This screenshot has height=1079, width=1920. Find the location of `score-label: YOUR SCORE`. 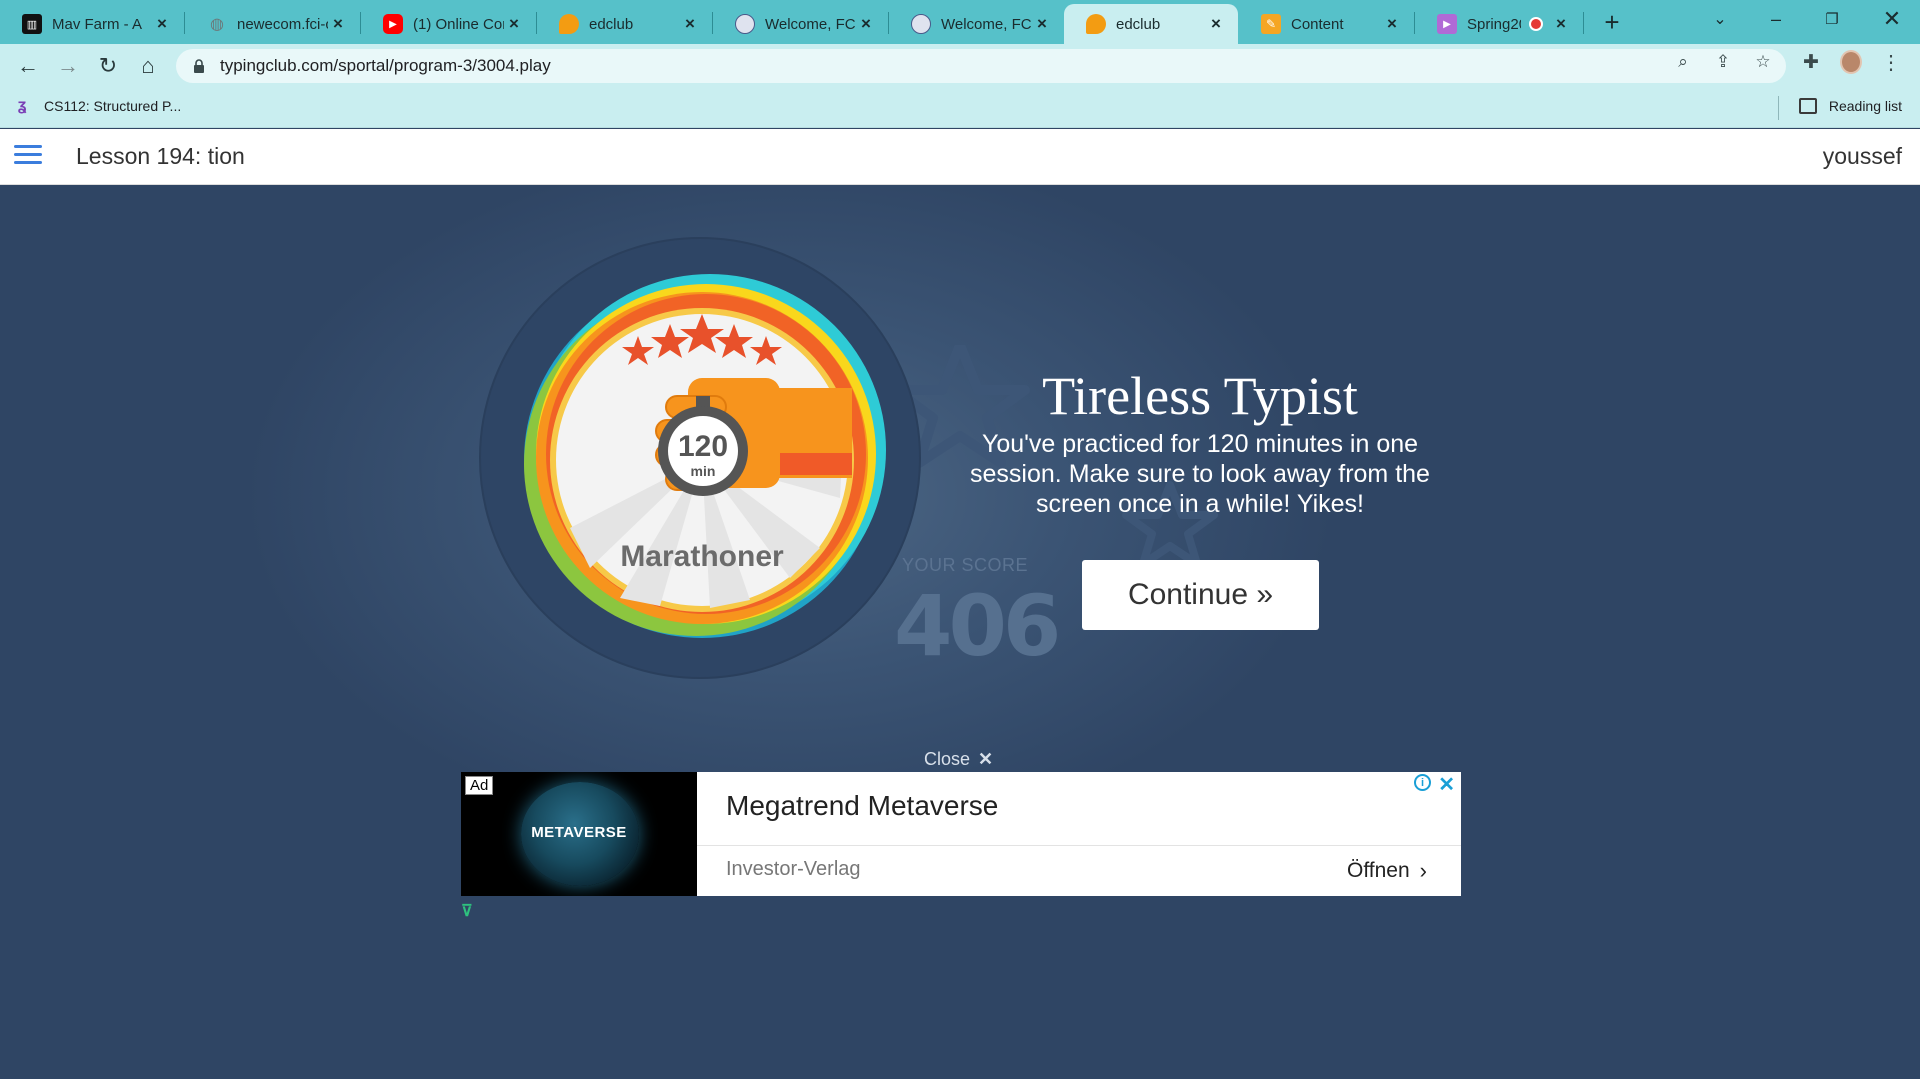

score-label: YOUR SCORE is located at coordinates (965, 565).